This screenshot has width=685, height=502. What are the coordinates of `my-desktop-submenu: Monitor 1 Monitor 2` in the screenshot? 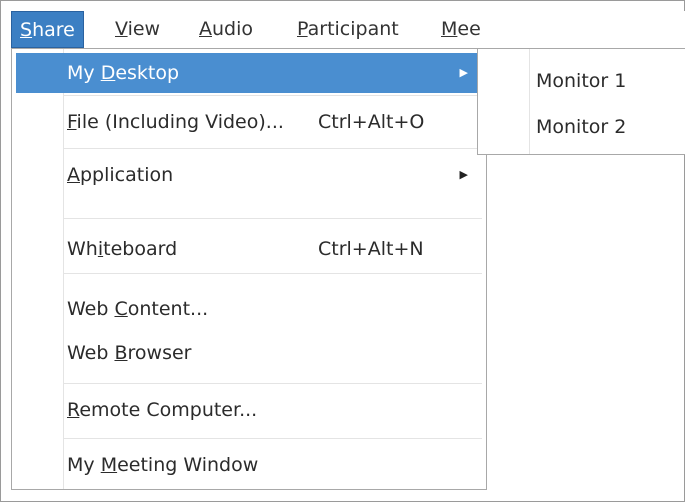 It's located at (581, 101).